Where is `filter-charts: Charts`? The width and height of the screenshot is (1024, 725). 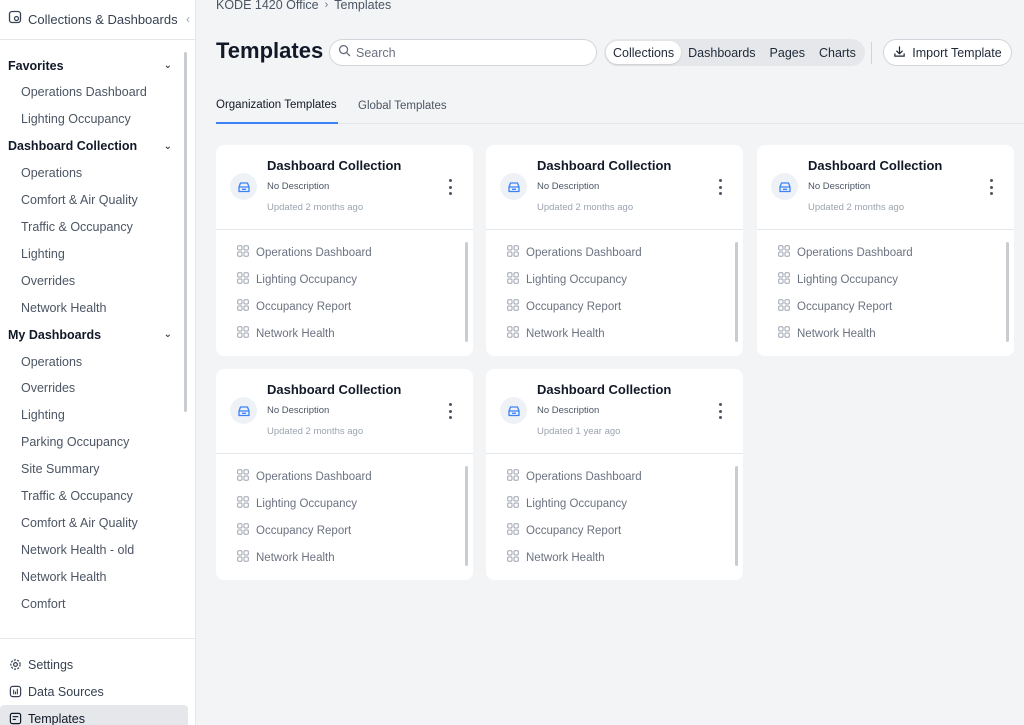
filter-charts: Charts is located at coordinates (837, 52).